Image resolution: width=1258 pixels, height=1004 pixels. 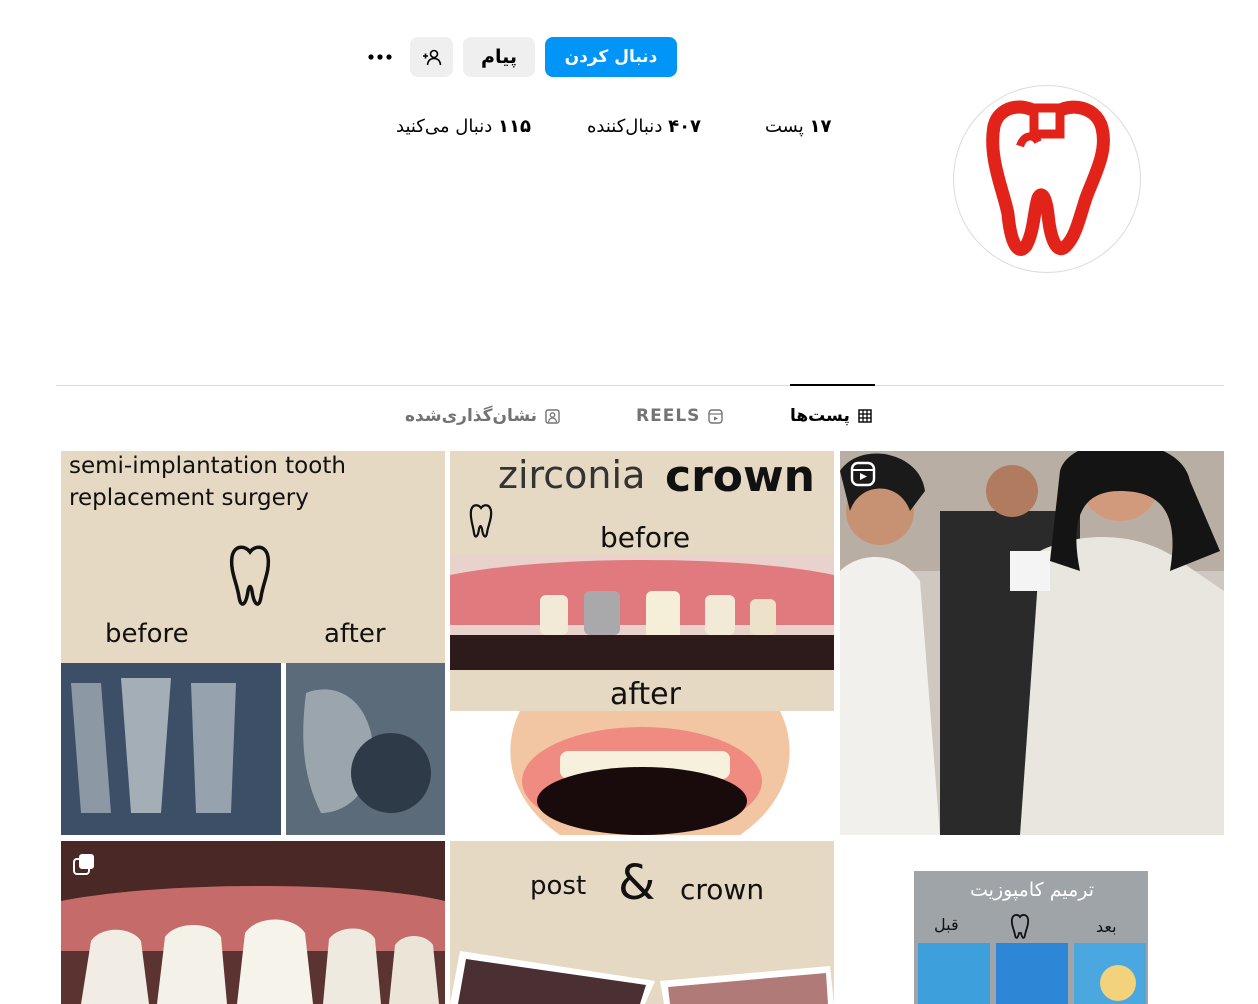 I want to click on before-photo, so click(x=642, y=612).